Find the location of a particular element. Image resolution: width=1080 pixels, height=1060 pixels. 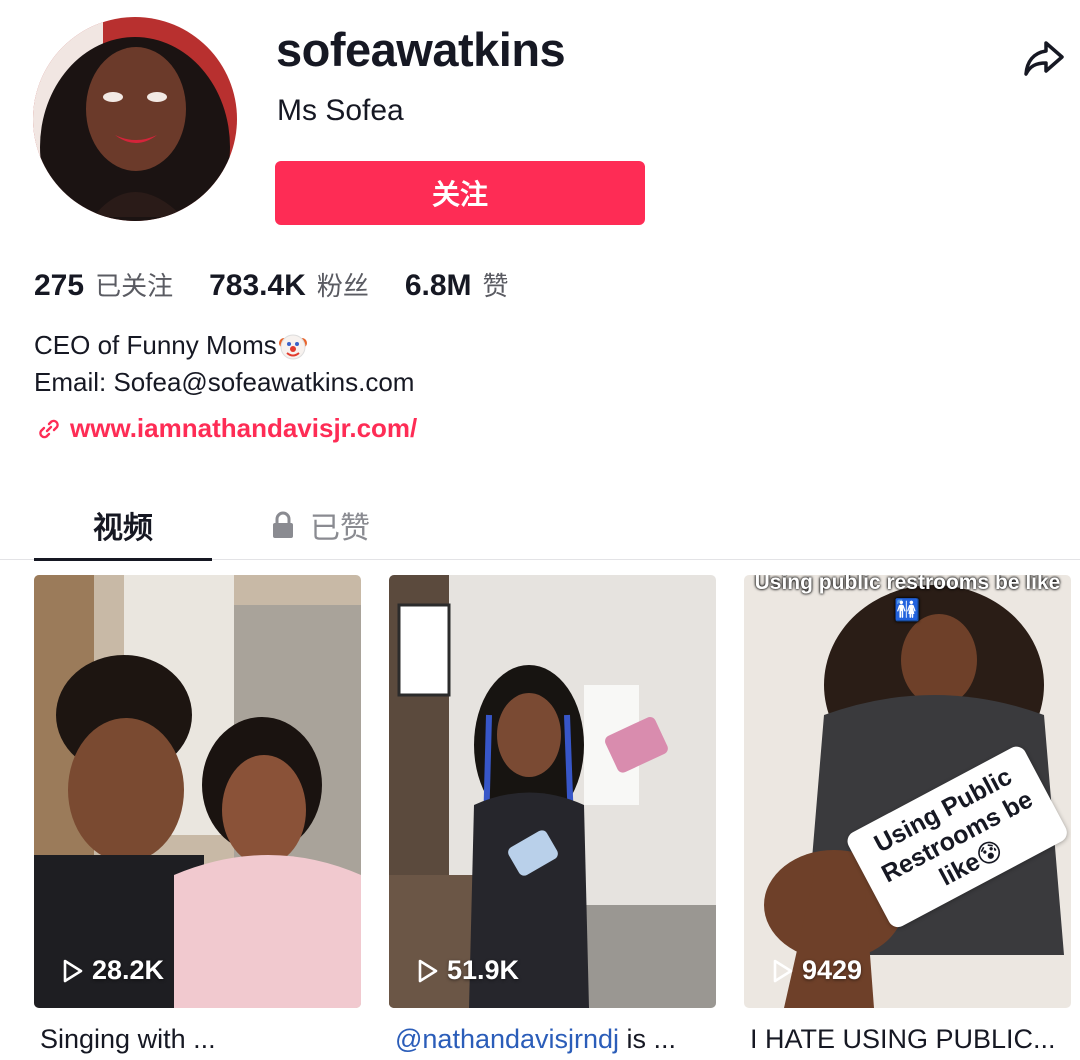

clown-face-icon is located at coordinates (292, 346).